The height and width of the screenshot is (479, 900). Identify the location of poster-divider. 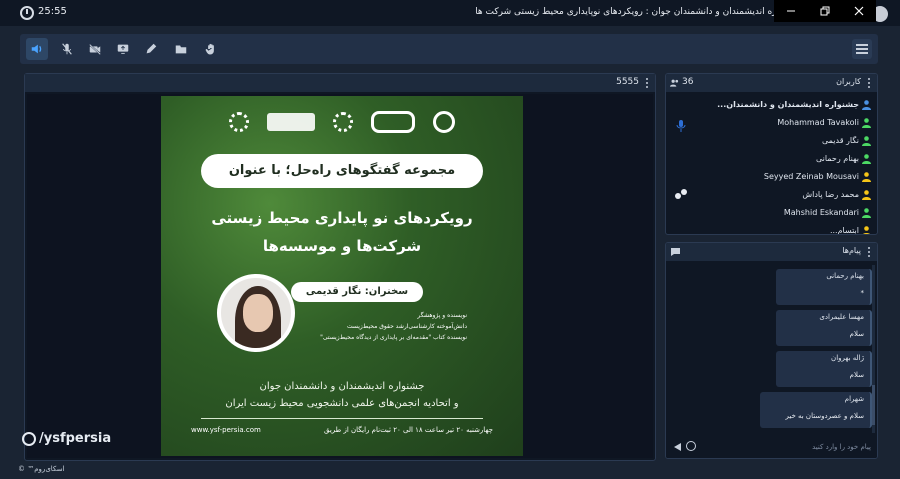
(342, 418).